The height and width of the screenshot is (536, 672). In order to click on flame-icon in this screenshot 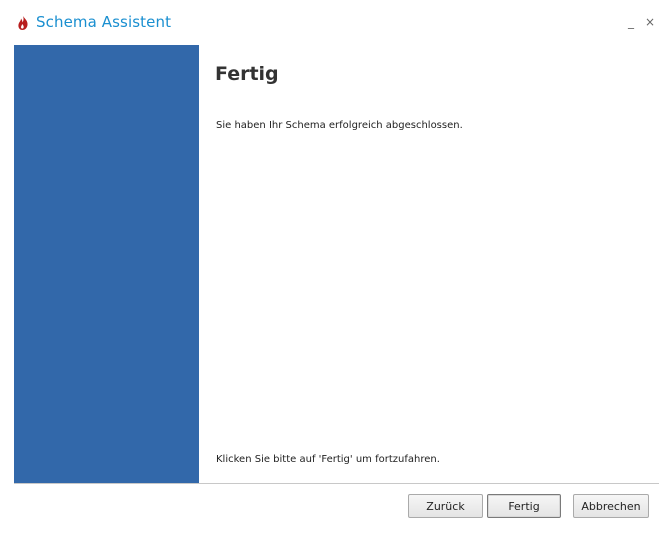, I will do `click(23, 23)`.